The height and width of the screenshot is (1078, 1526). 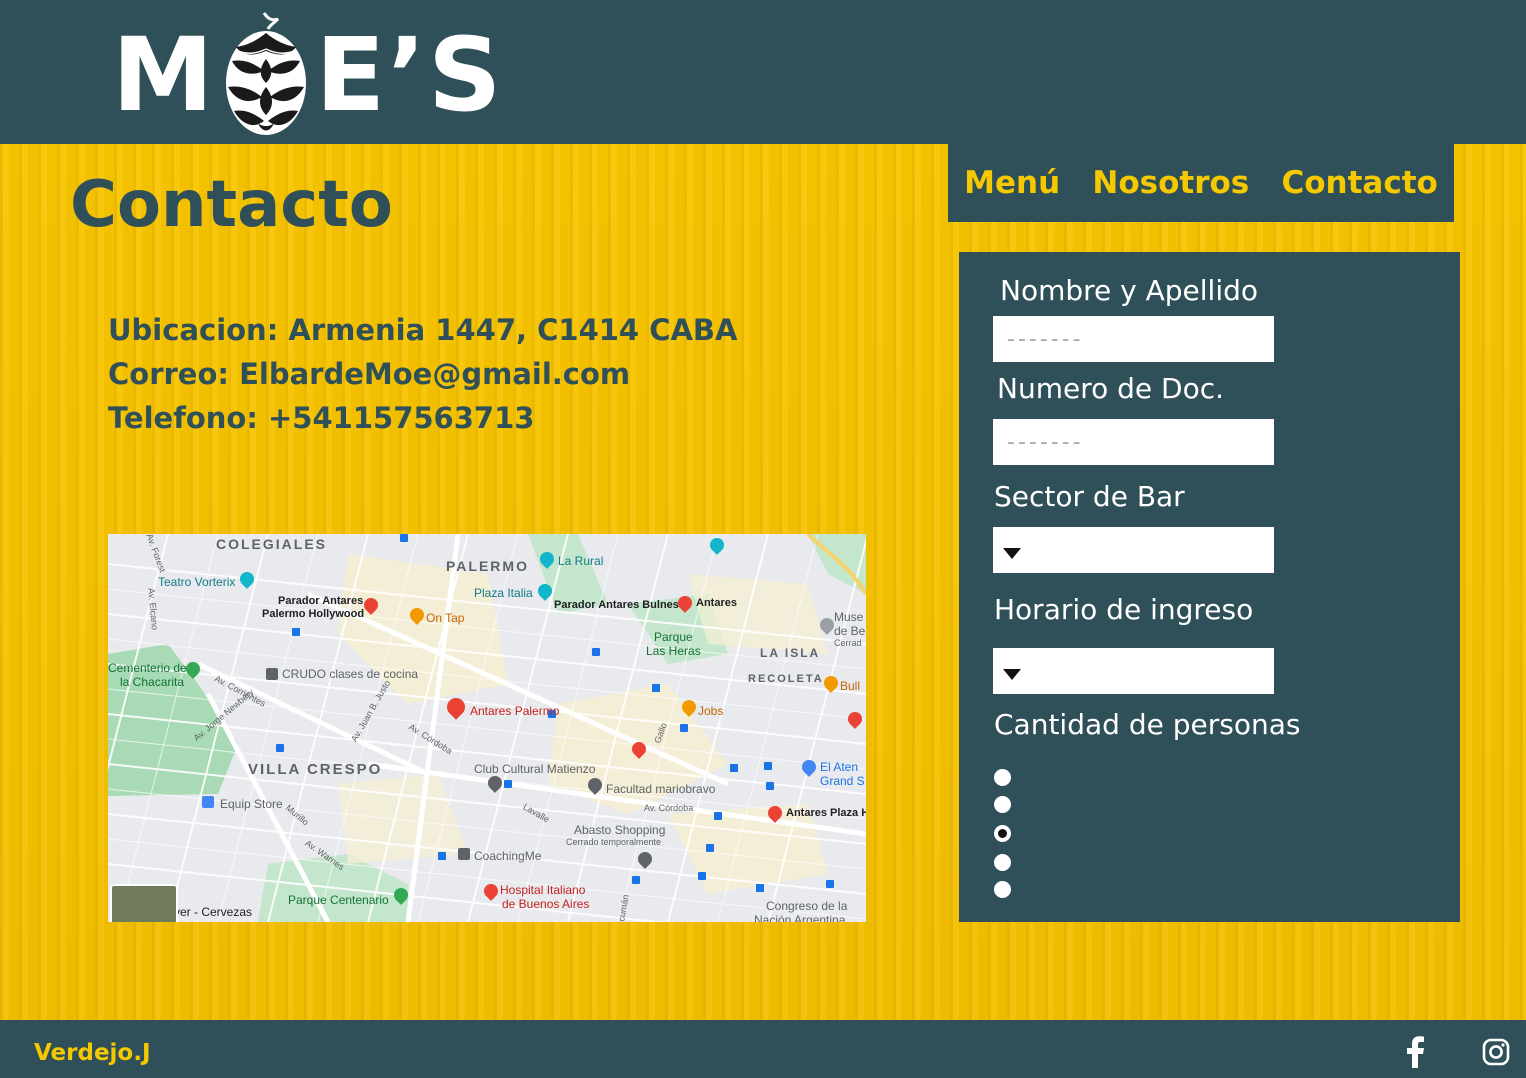 What do you see at coordinates (307, 75) in the screenshot?
I see `site-logo: M E’S` at bounding box center [307, 75].